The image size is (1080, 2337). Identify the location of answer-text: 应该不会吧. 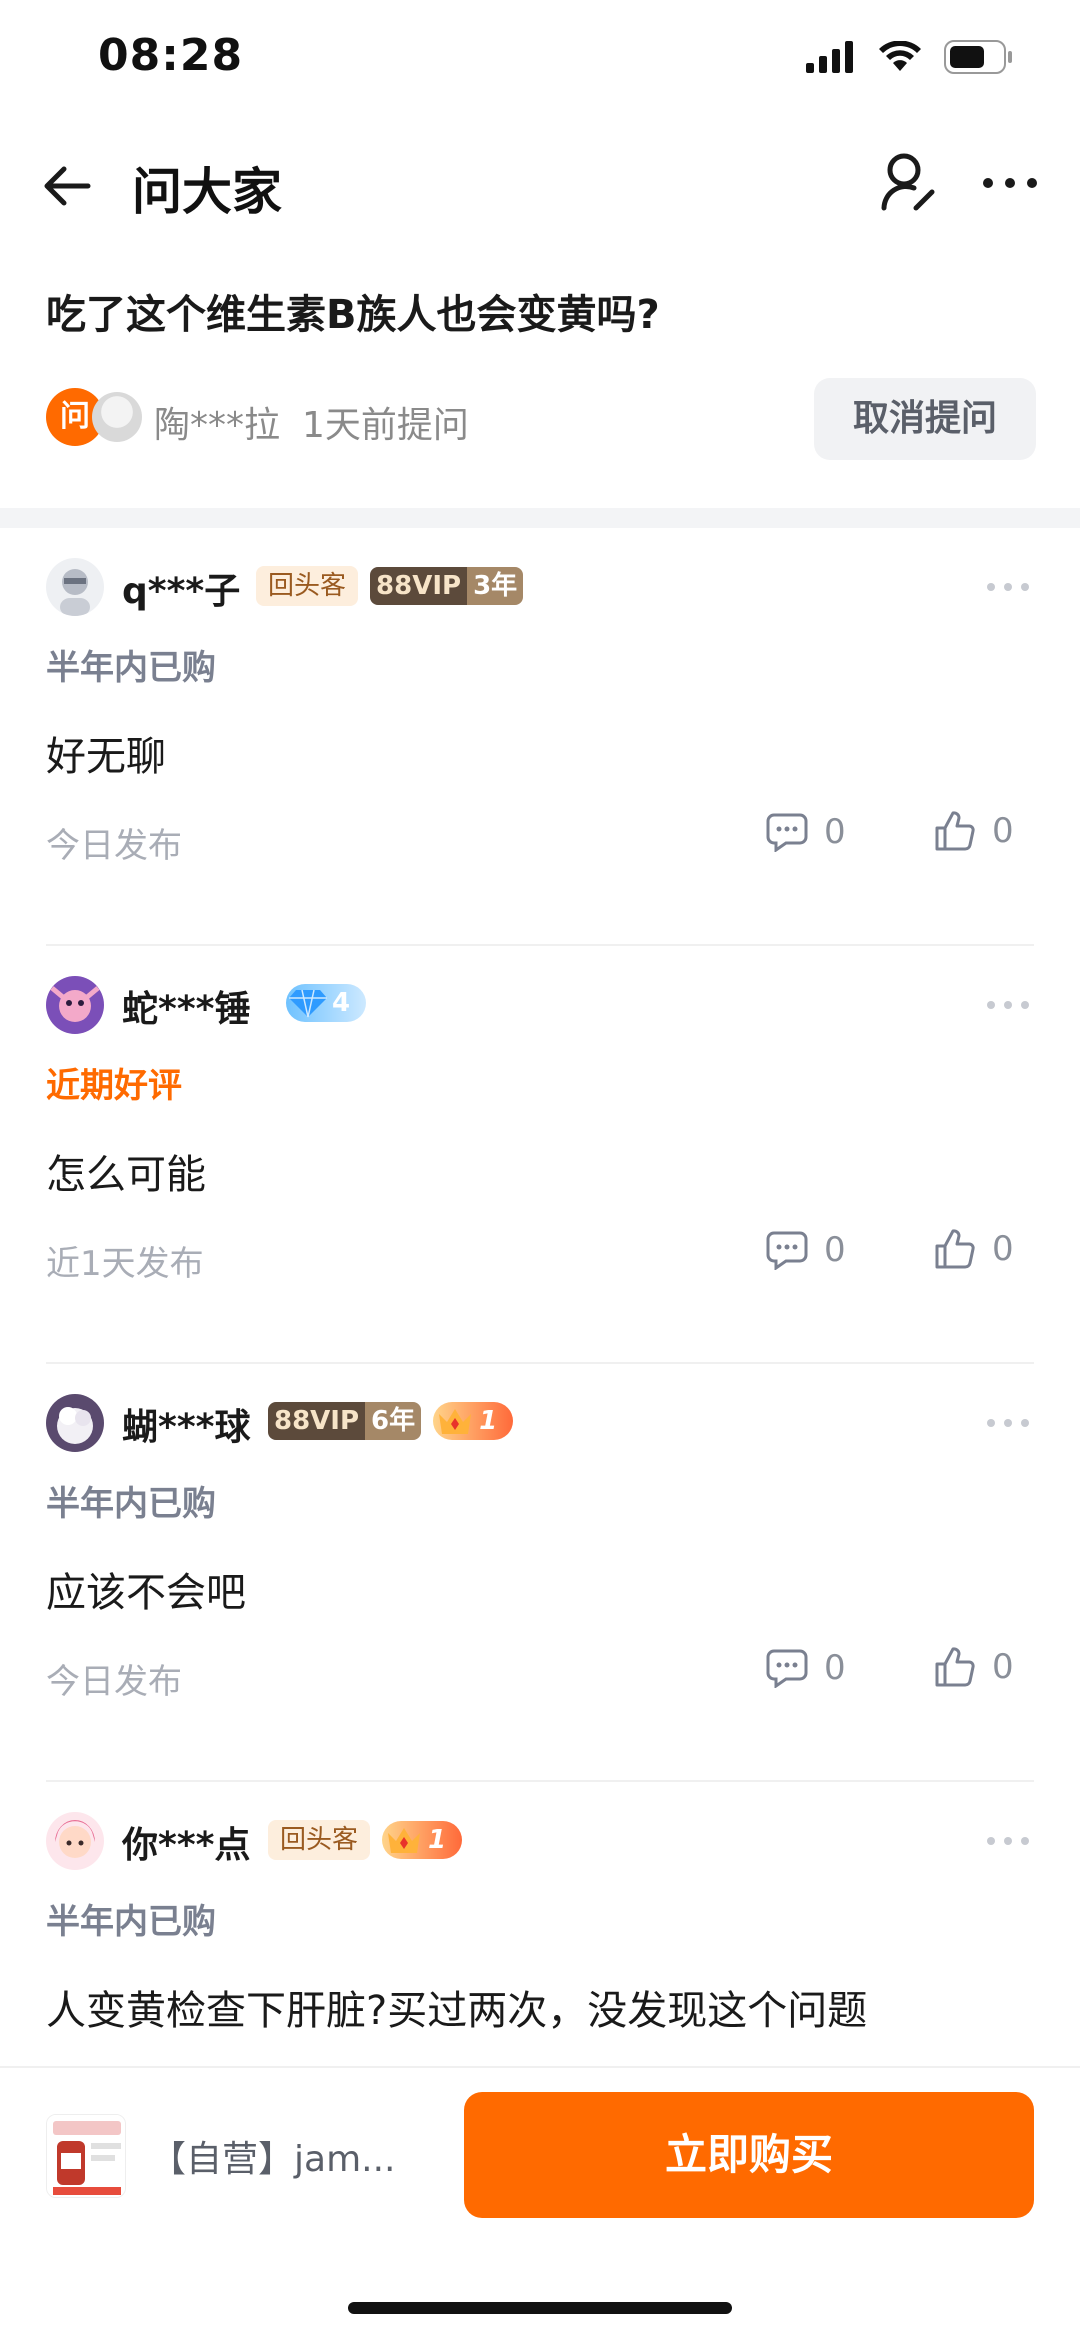
(146, 1593).